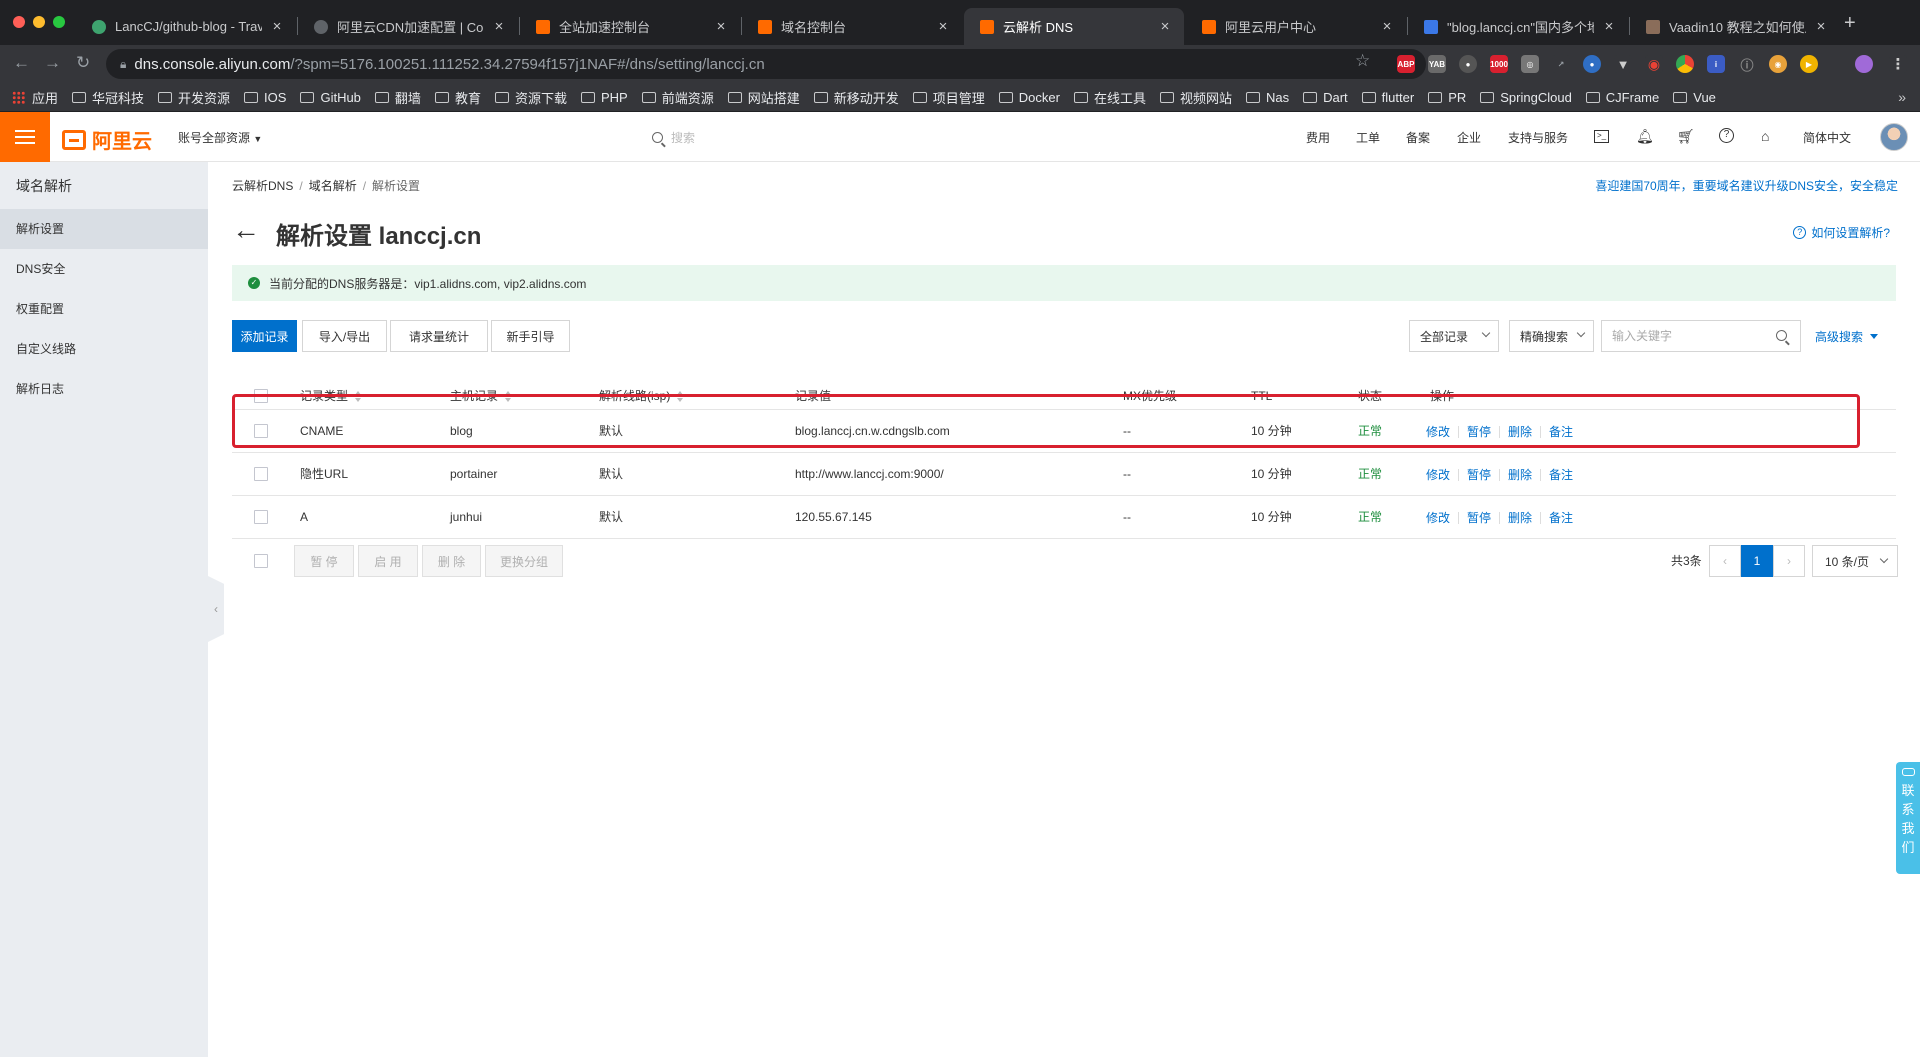  What do you see at coordinates (265, 97) in the screenshot?
I see `bookmark-folder: IOS` at bounding box center [265, 97].